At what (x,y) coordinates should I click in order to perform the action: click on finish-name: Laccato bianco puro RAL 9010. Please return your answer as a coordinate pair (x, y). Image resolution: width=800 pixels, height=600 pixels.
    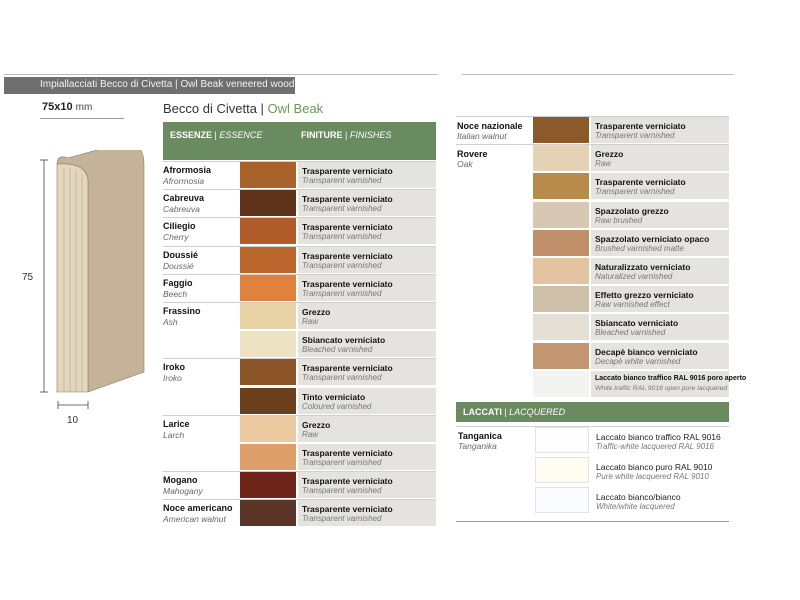
    Looking at the image, I should click on (654, 467).